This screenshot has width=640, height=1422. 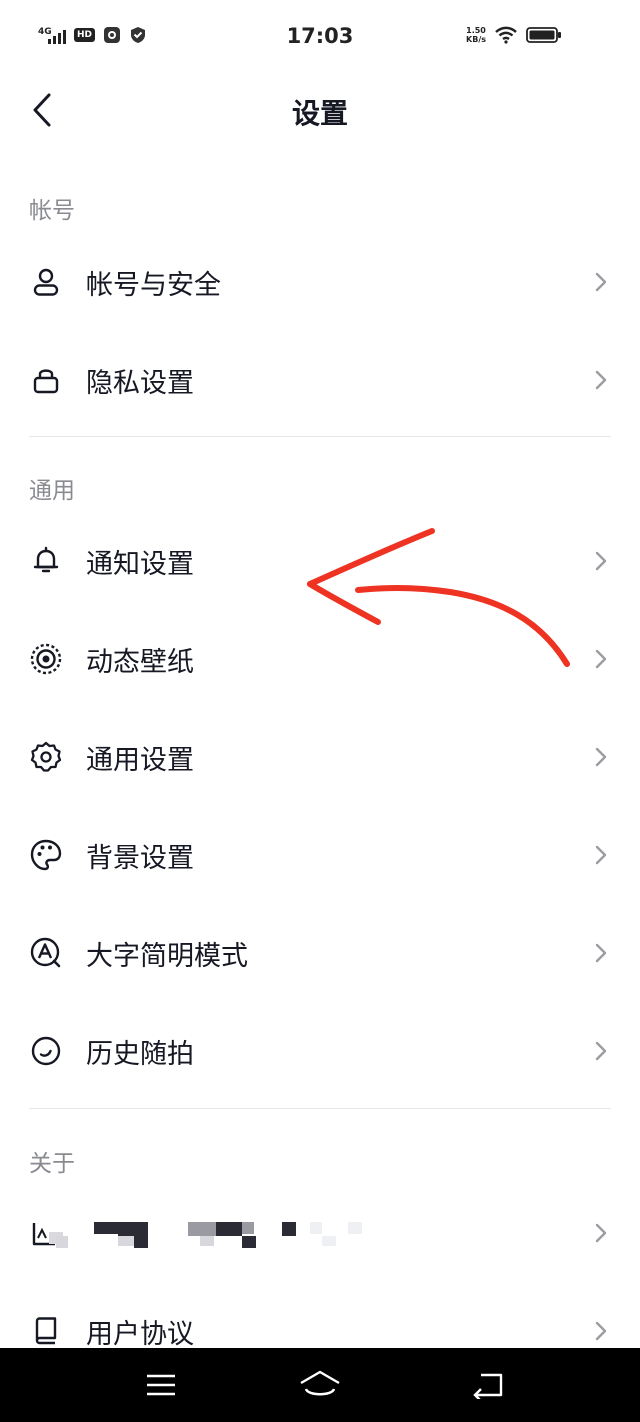 I want to click on settings-row-account-security: 帐号与安全, so click(x=320, y=282).